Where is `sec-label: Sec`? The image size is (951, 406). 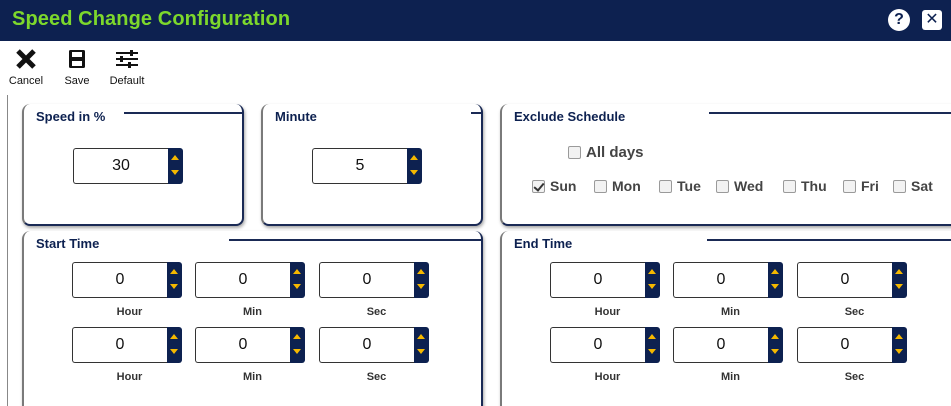 sec-label: Sec is located at coordinates (376, 312).